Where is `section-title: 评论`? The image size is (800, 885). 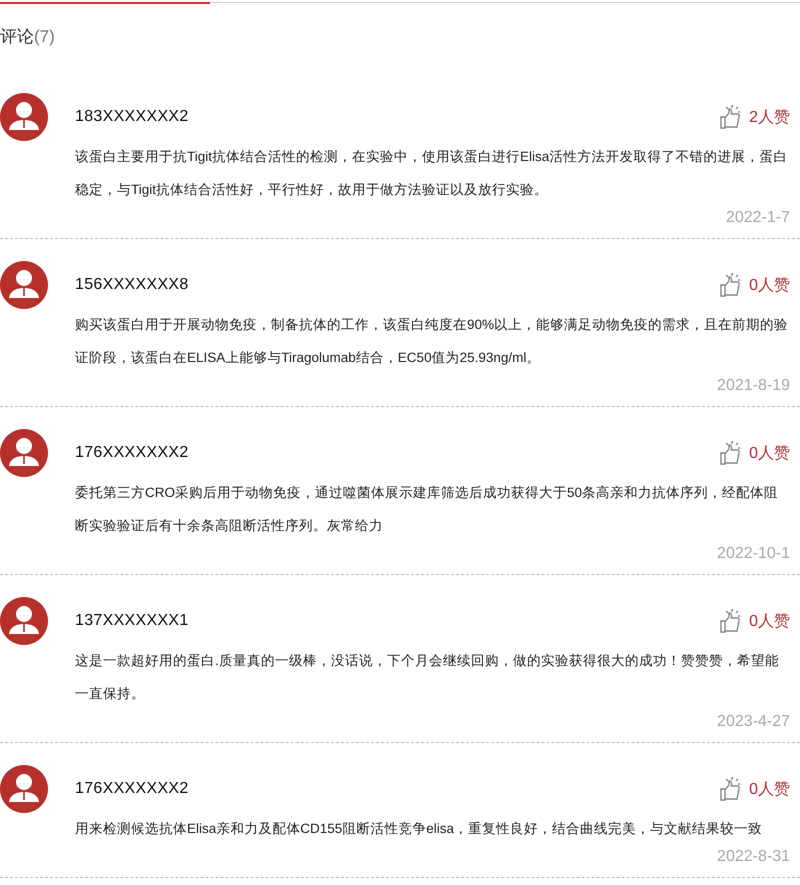
section-title: 评论 is located at coordinates (17, 37).